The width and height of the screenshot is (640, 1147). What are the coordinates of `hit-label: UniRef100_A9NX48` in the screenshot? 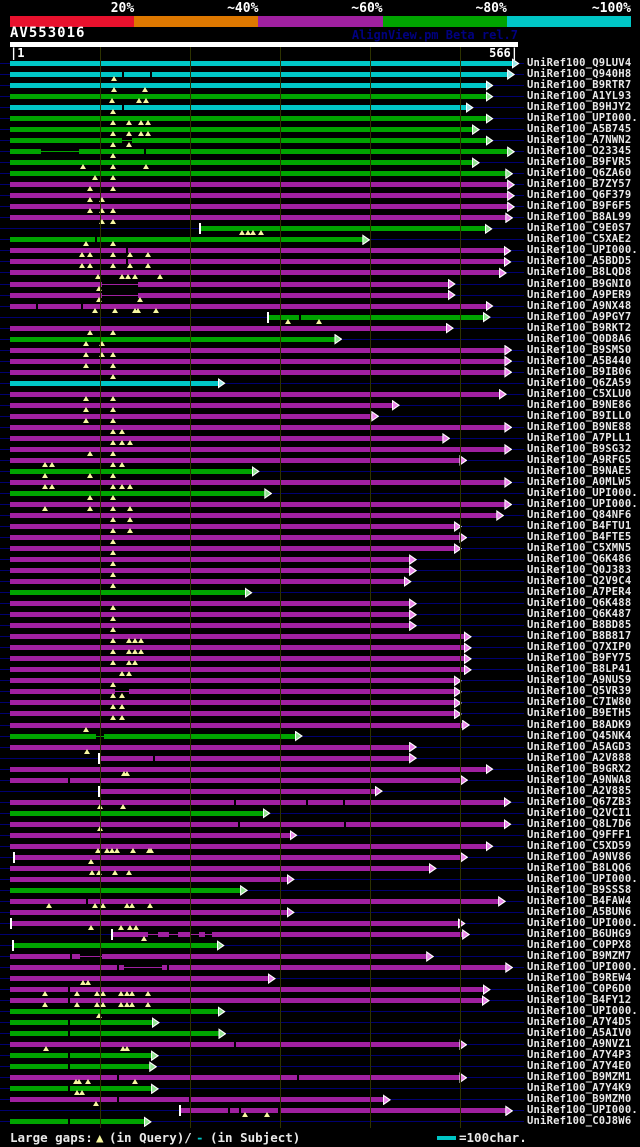 It's located at (579, 306).